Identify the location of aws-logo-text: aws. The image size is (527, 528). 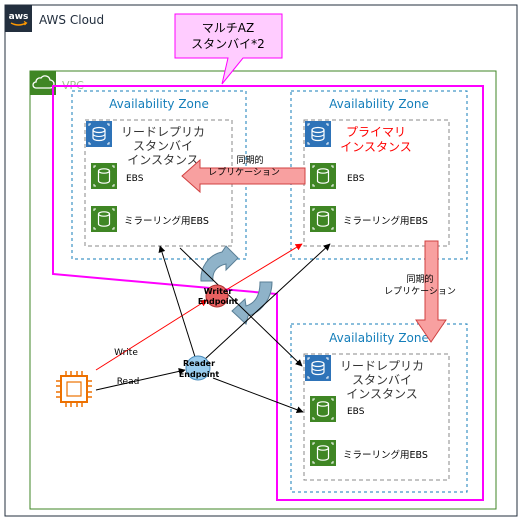
(19, 17).